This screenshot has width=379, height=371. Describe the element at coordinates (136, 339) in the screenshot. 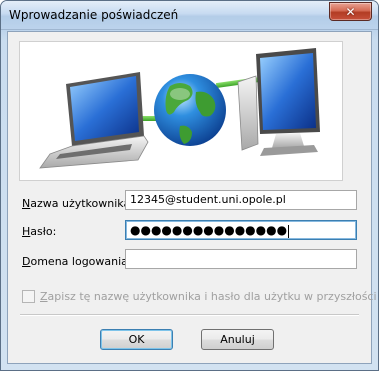

I see `ok-button: OK` at that location.